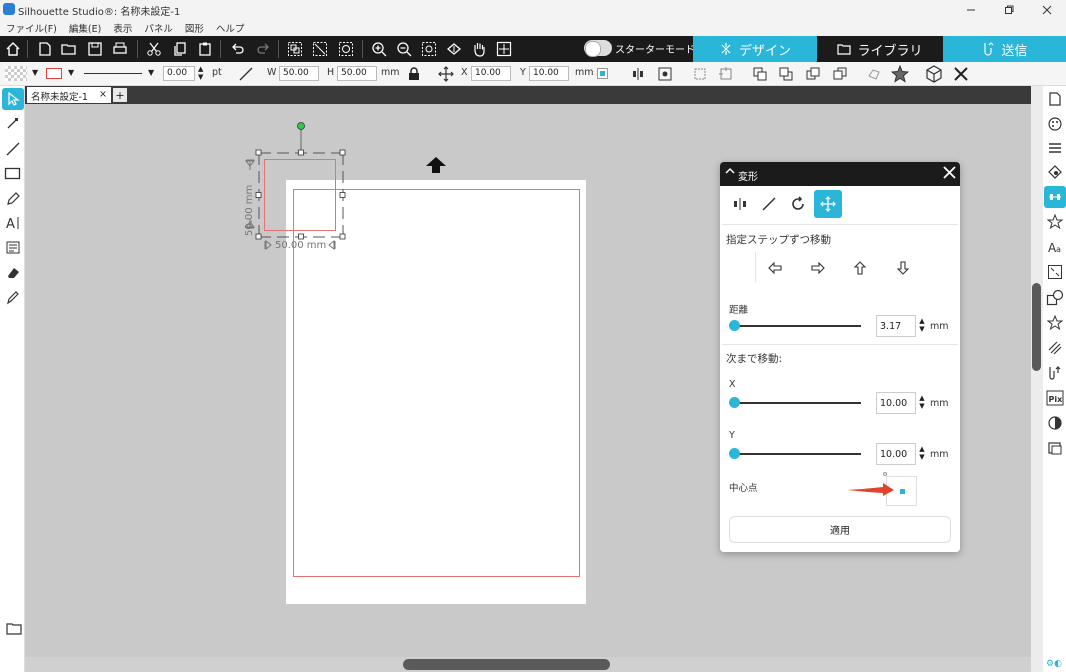 The width and height of the screenshot is (1066, 672). Describe the element at coordinates (740, 204) in the screenshot. I see `tab-align` at that location.